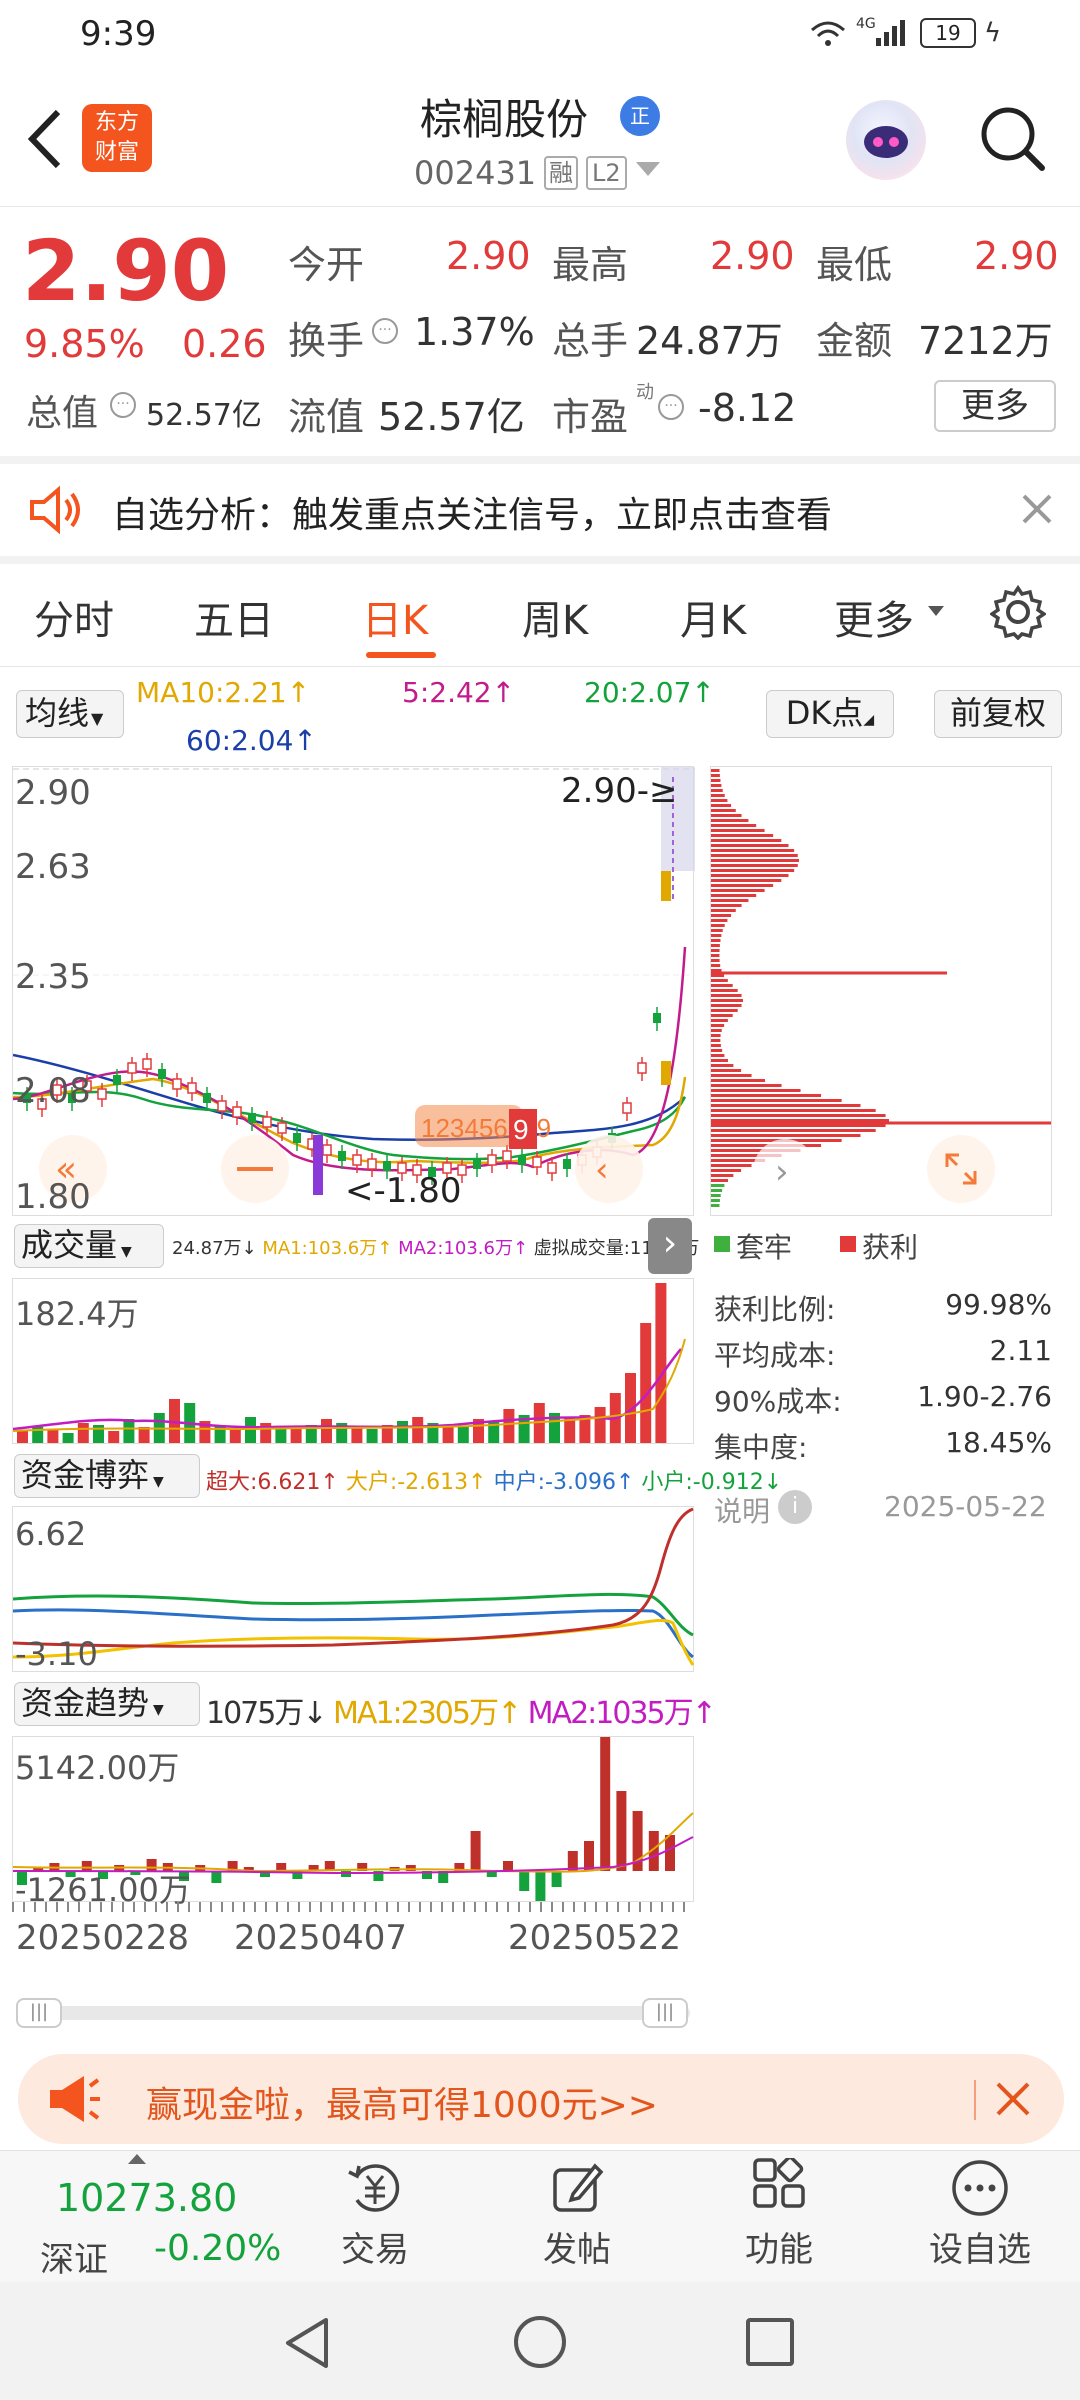  I want to click on volume-select: 成交量 ▼, so click(89, 1246).